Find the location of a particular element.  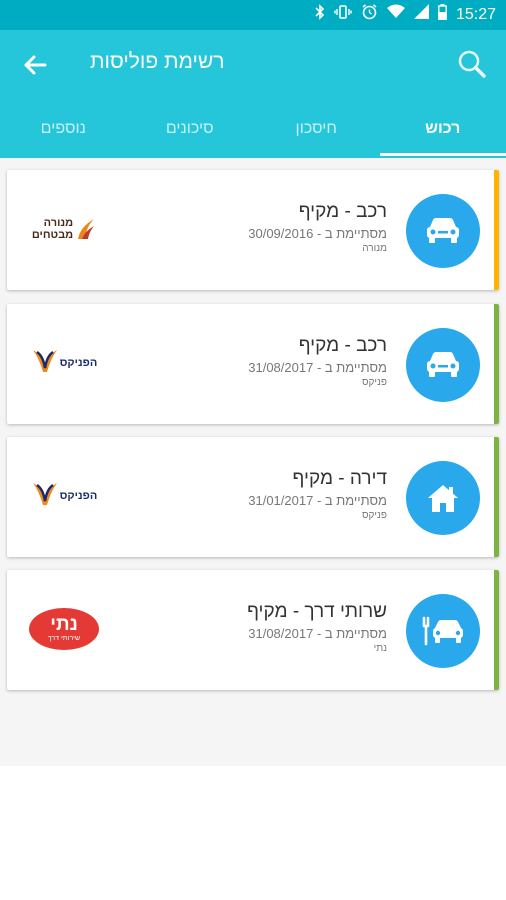

policy-company: נתי is located at coordinates (380, 648).